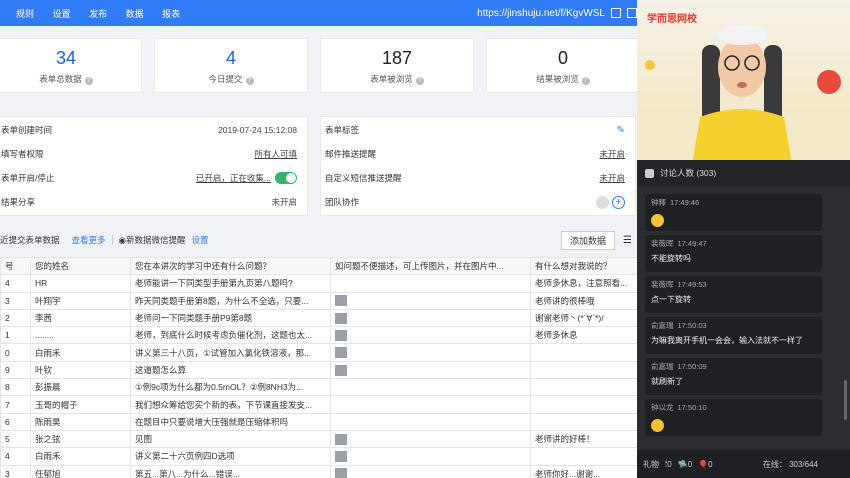 The image size is (850, 478). Describe the element at coordinates (135, 14) in the screenshot. I see `nav-data: 数据` at that location.